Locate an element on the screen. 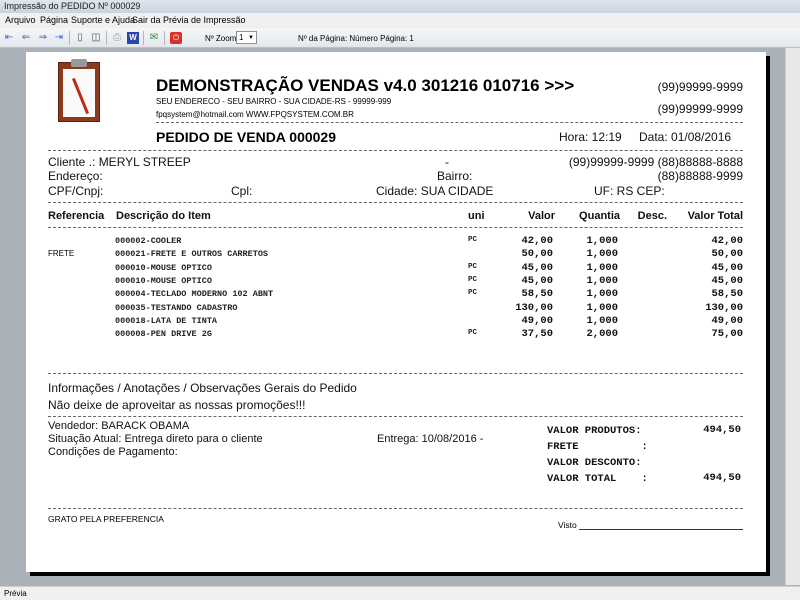  row-valor: 130,00 is located at coordinates (534, 307).